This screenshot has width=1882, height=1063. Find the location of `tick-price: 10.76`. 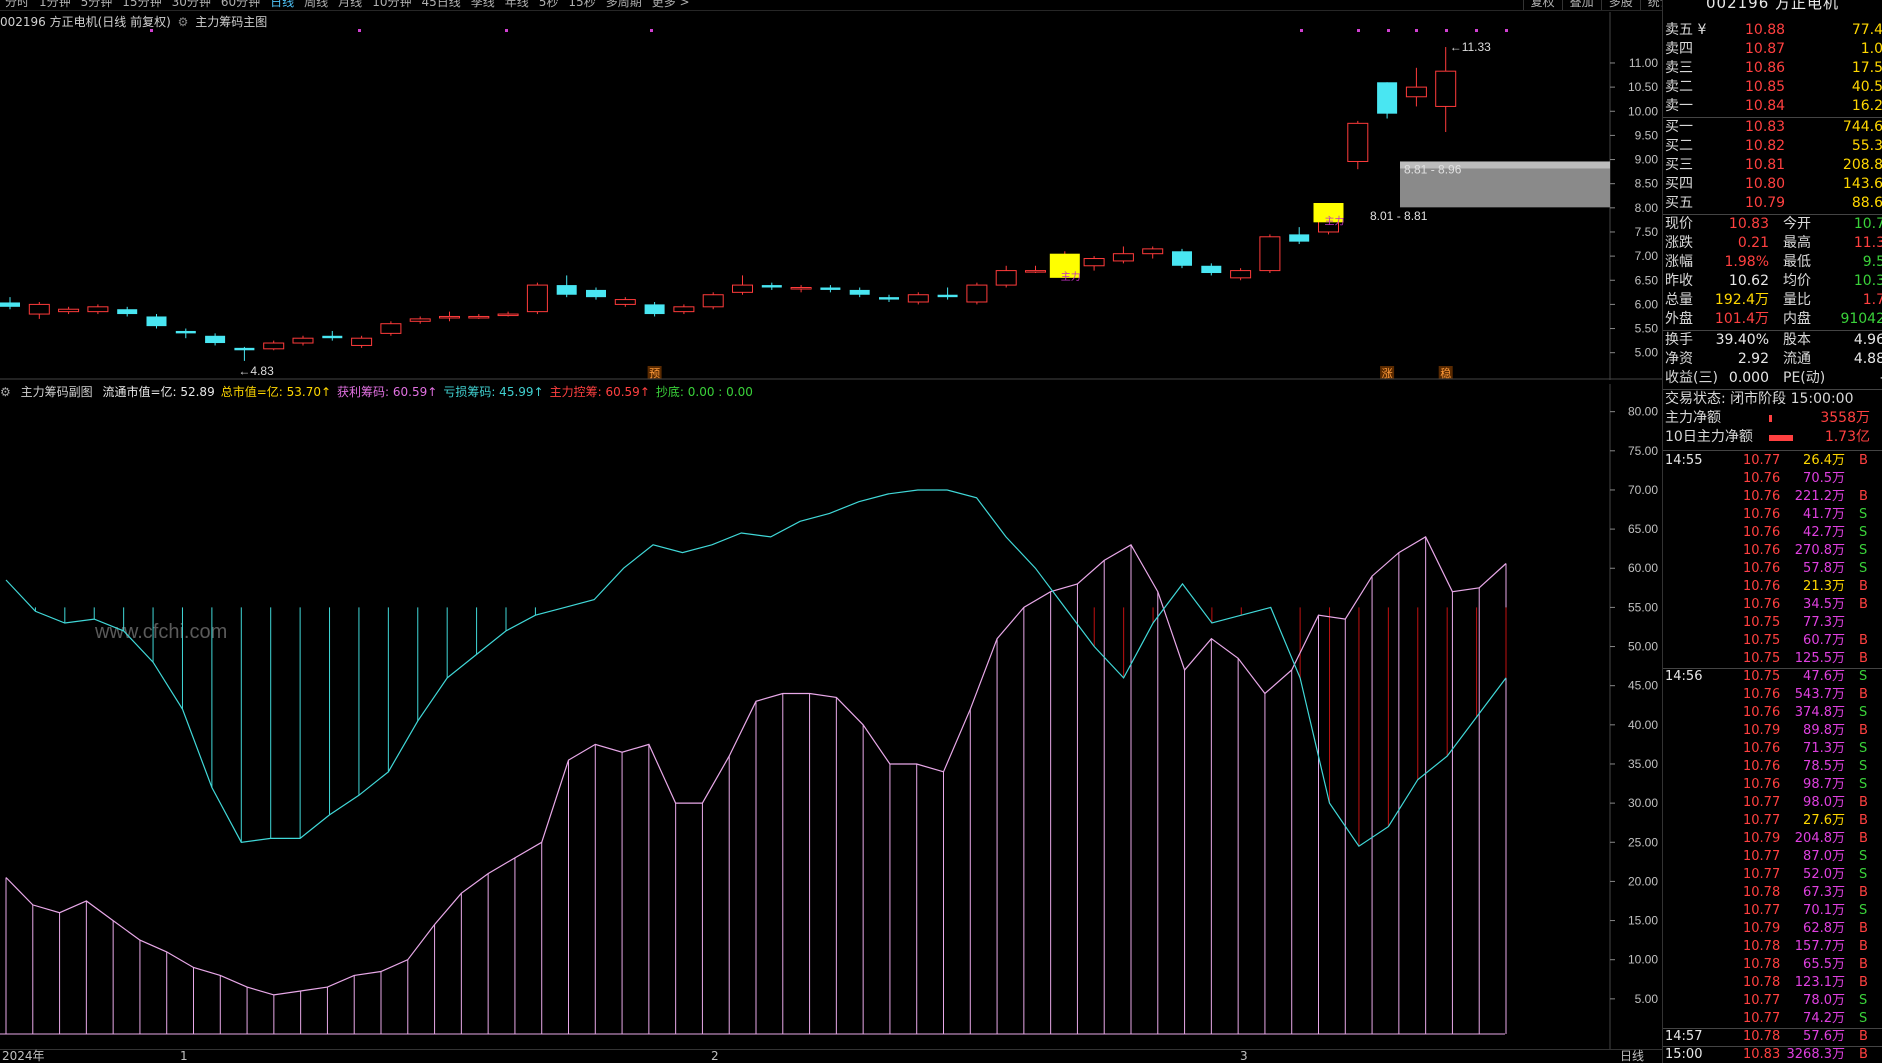

tick-price: 10.76 is located at coordinates (1762, 550).